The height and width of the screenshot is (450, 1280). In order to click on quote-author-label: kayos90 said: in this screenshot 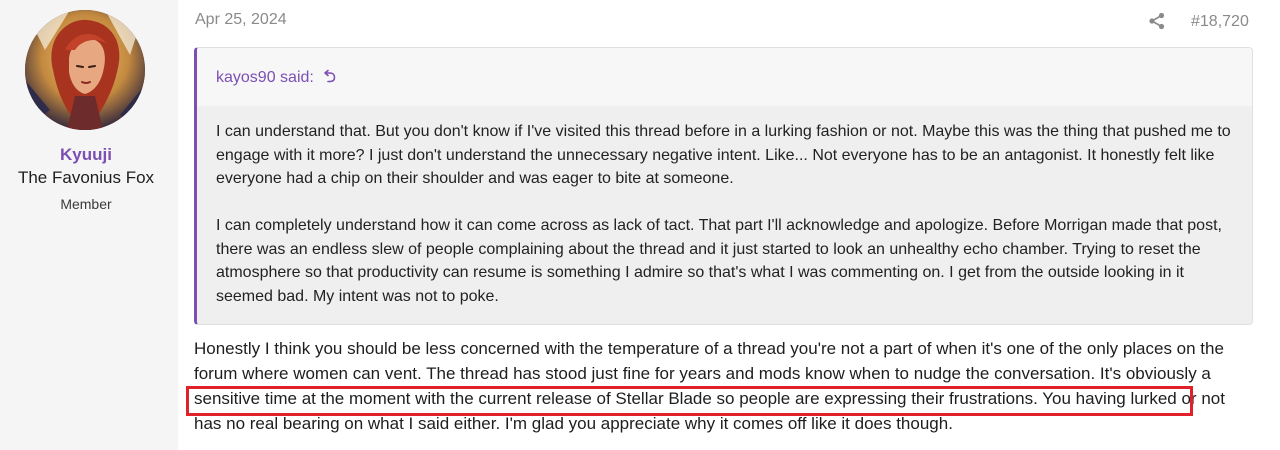, I will do `click(265, 77)`.